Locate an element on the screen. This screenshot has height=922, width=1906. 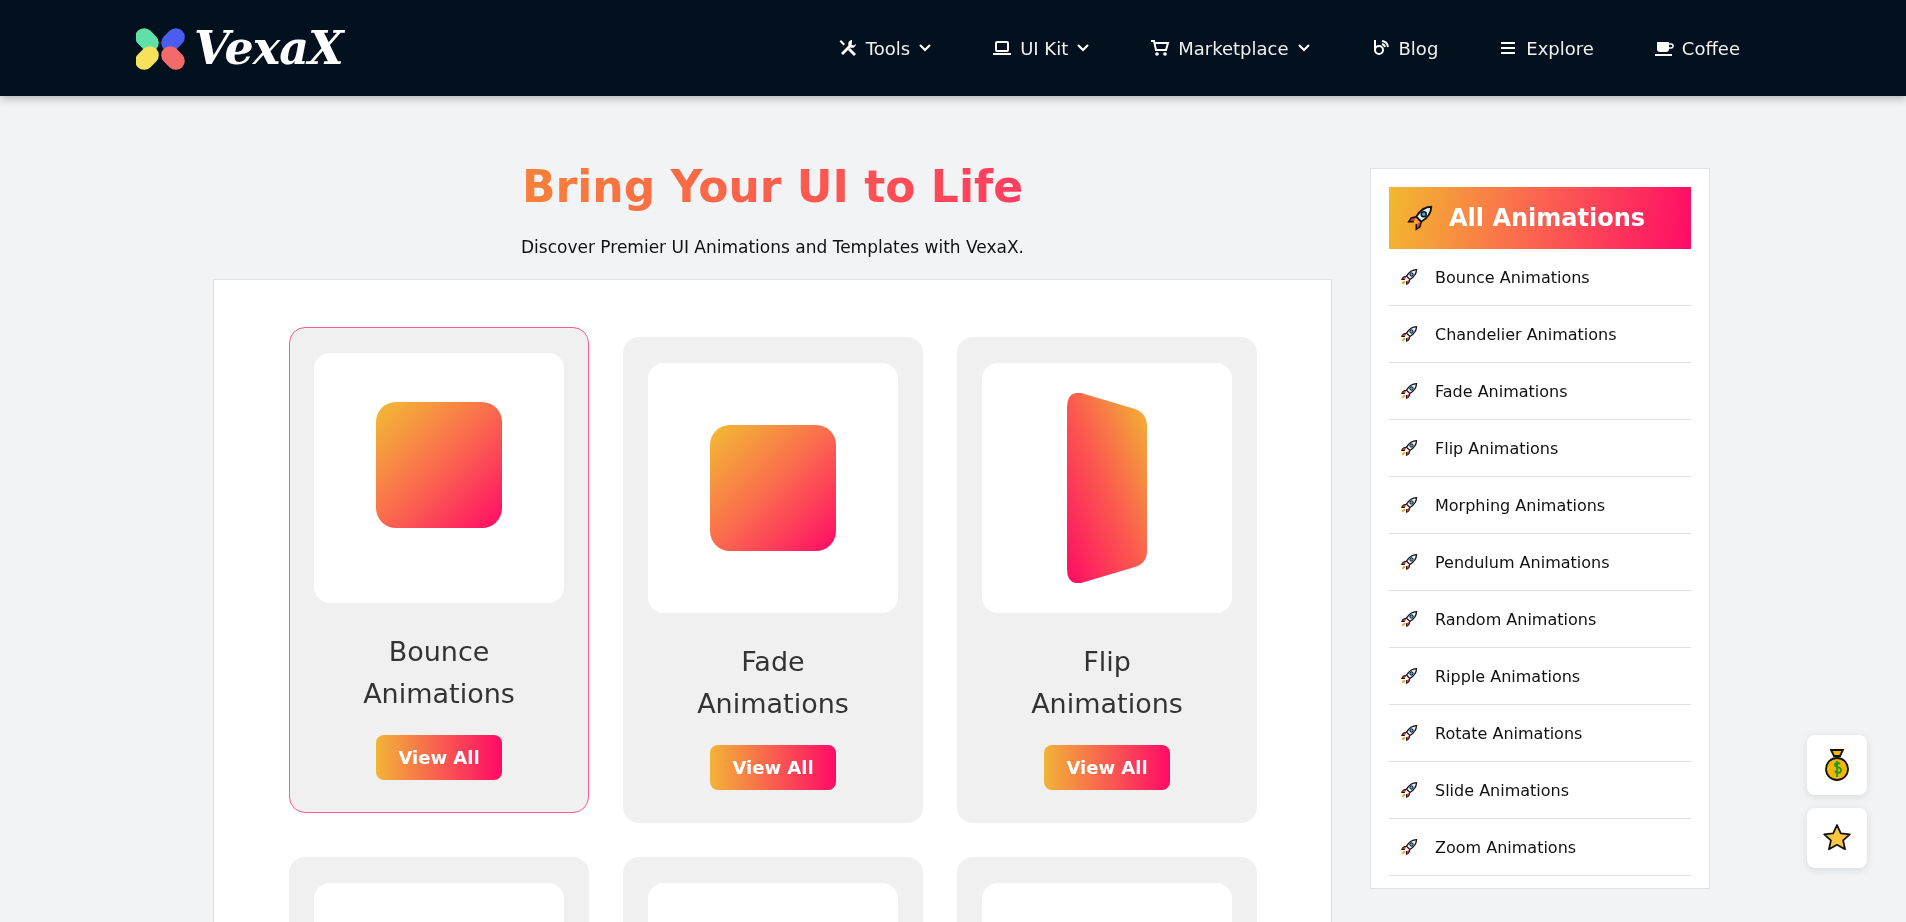
sidebar-link: Chandelier Animations is located at coordinates (1540, 334).